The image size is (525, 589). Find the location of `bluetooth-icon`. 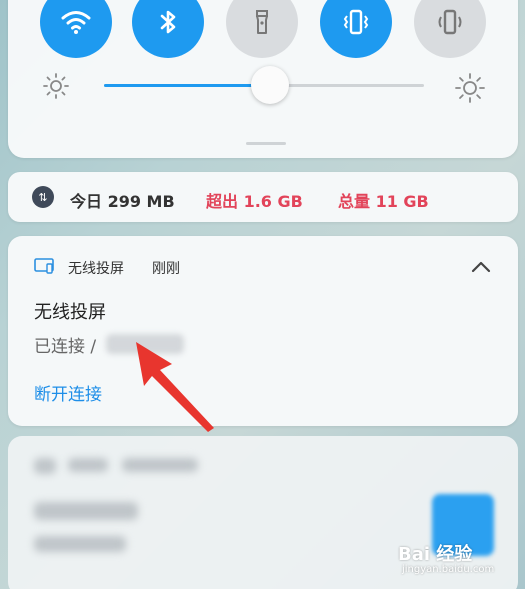

bluetooth-icon is located at coordinates (168, 22).